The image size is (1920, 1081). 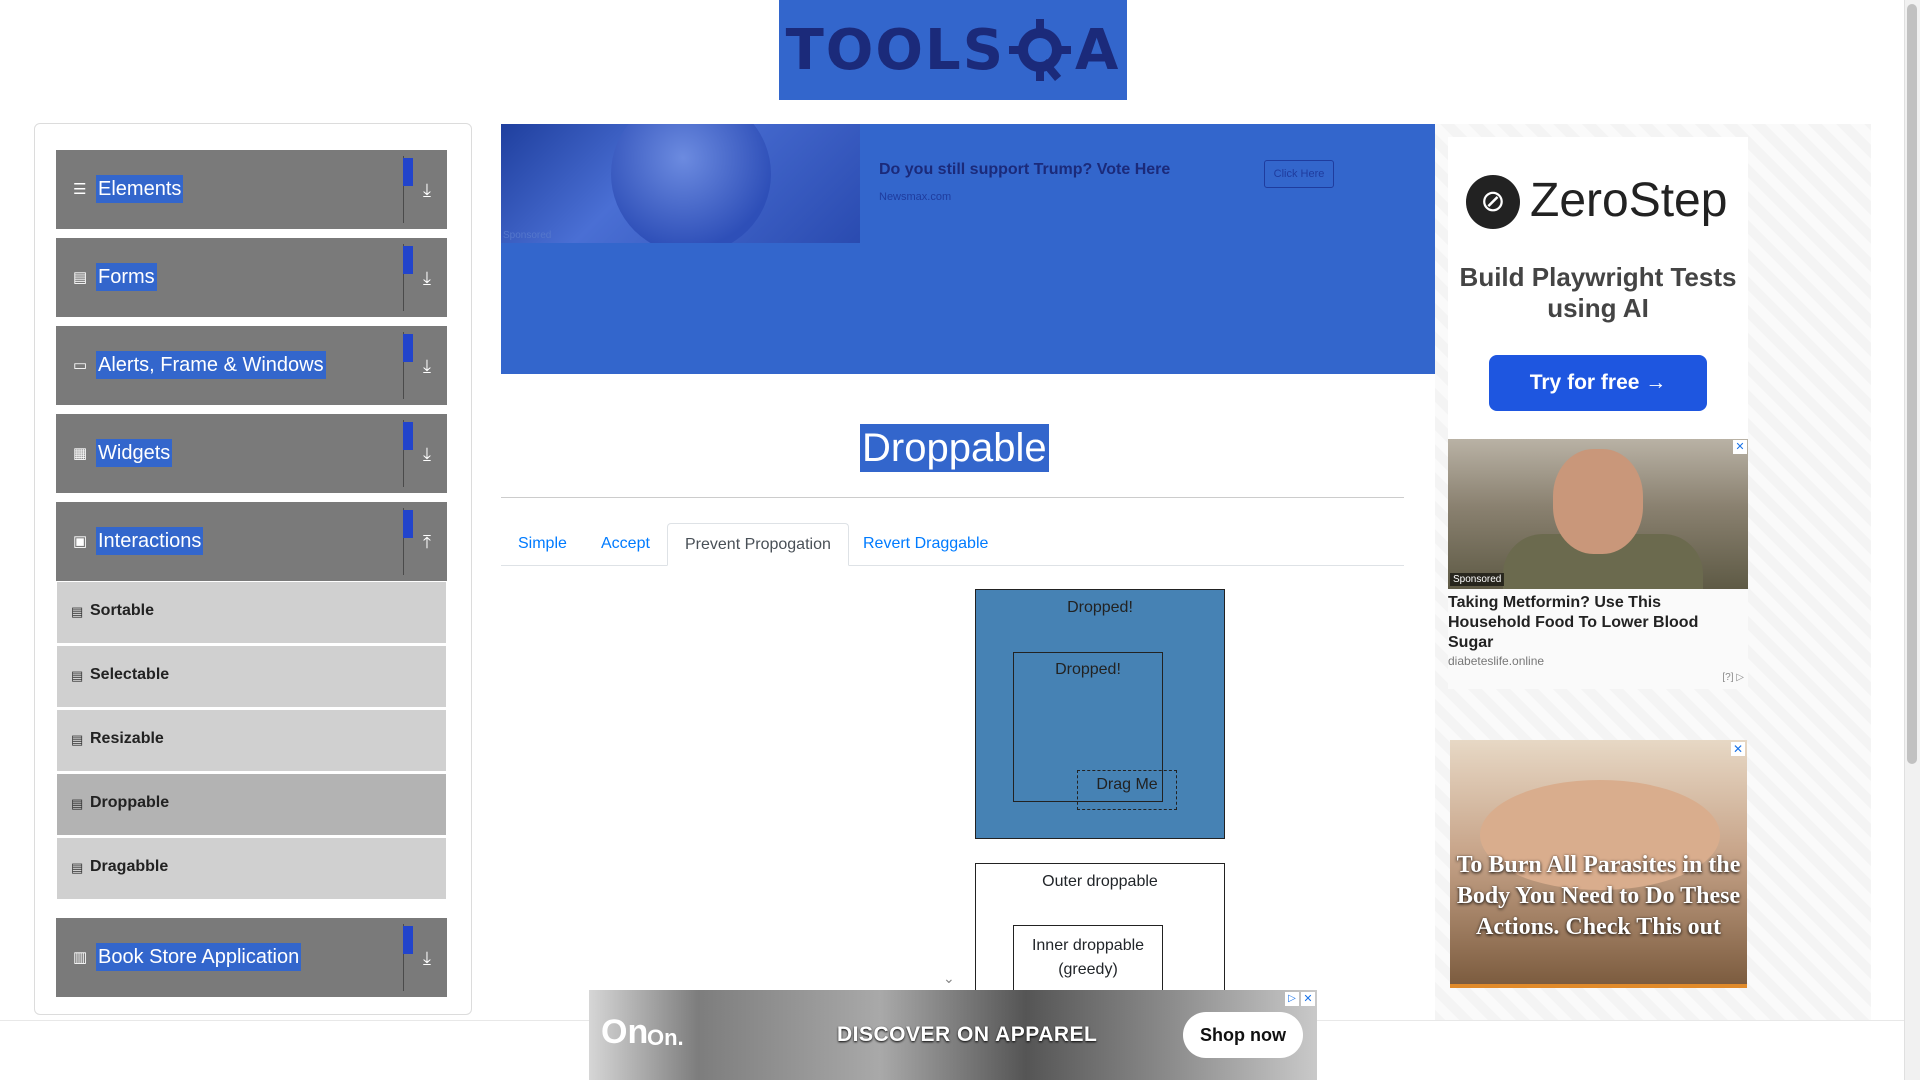 What do you see at coordinates (251, 742) in the screenshot?
I see `sidebar-item-resizable: ▤ Resizable` at bounding box center [251, 742].